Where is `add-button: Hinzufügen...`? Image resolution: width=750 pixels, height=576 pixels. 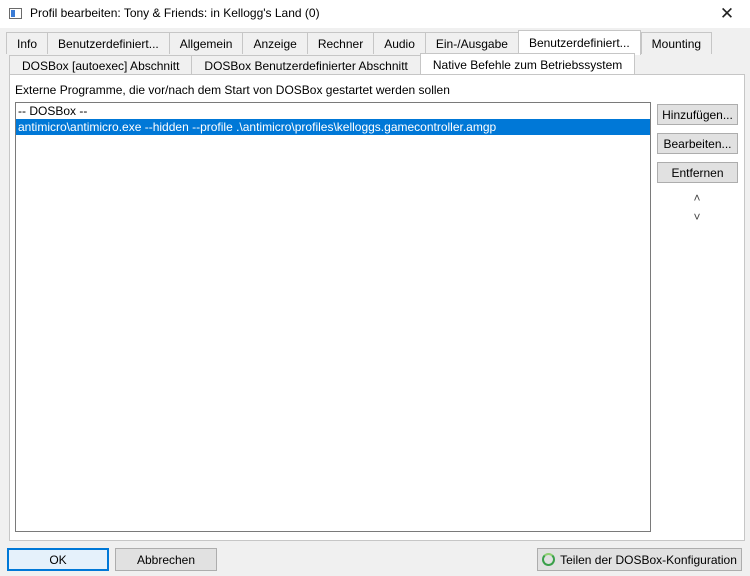 add-button: Hinzufügen... is located at coordinates (697, 114).